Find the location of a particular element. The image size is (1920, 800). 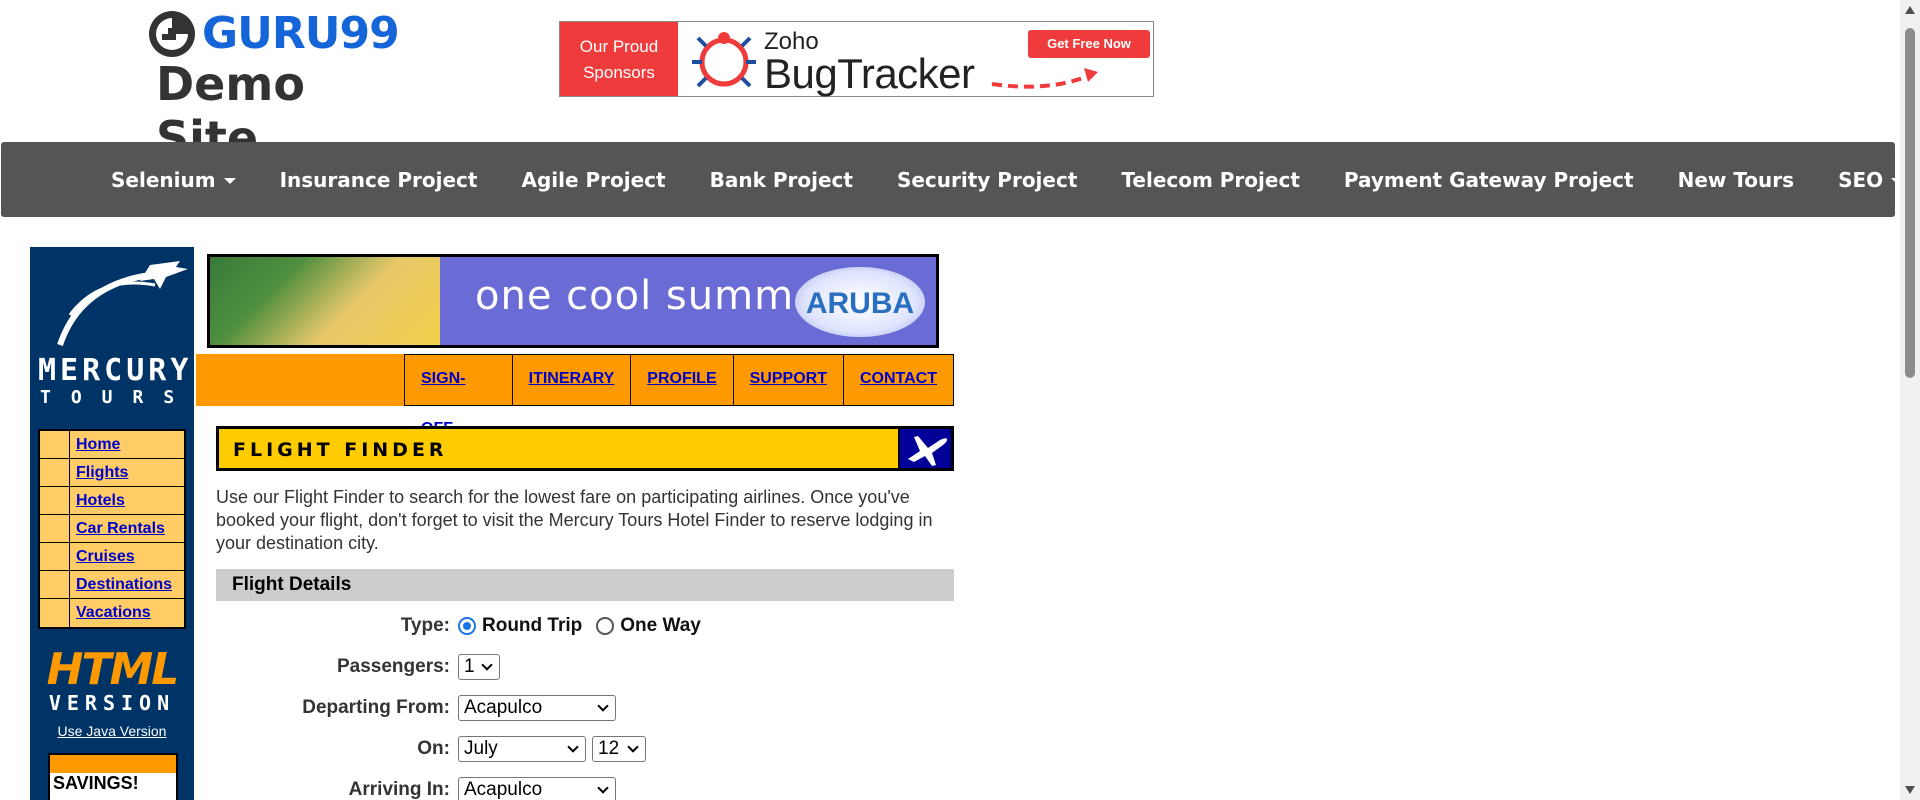

banner-photo is located at coordinates (325, 301).